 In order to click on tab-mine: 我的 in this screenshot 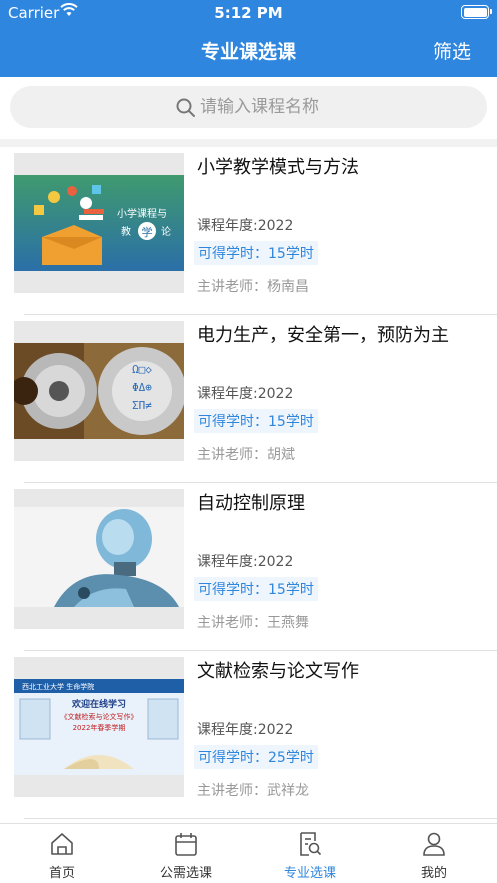, I will do `click(434, 853)`.